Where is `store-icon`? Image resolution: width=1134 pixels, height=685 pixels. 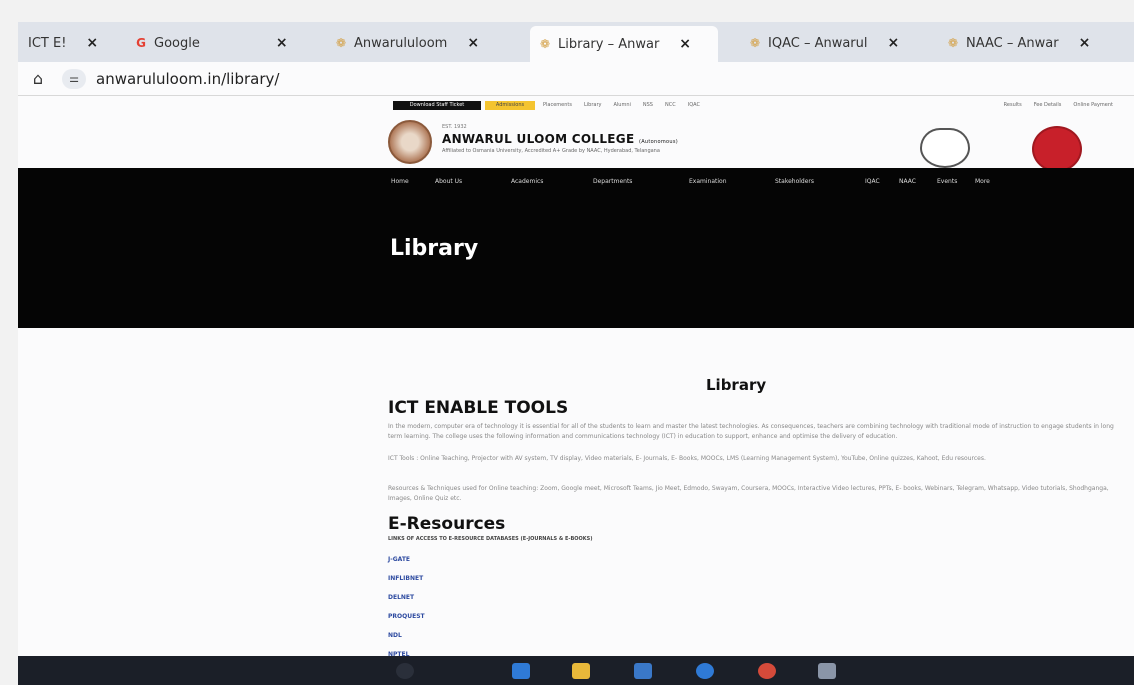
store-icon is located at coordinates (643, 671).